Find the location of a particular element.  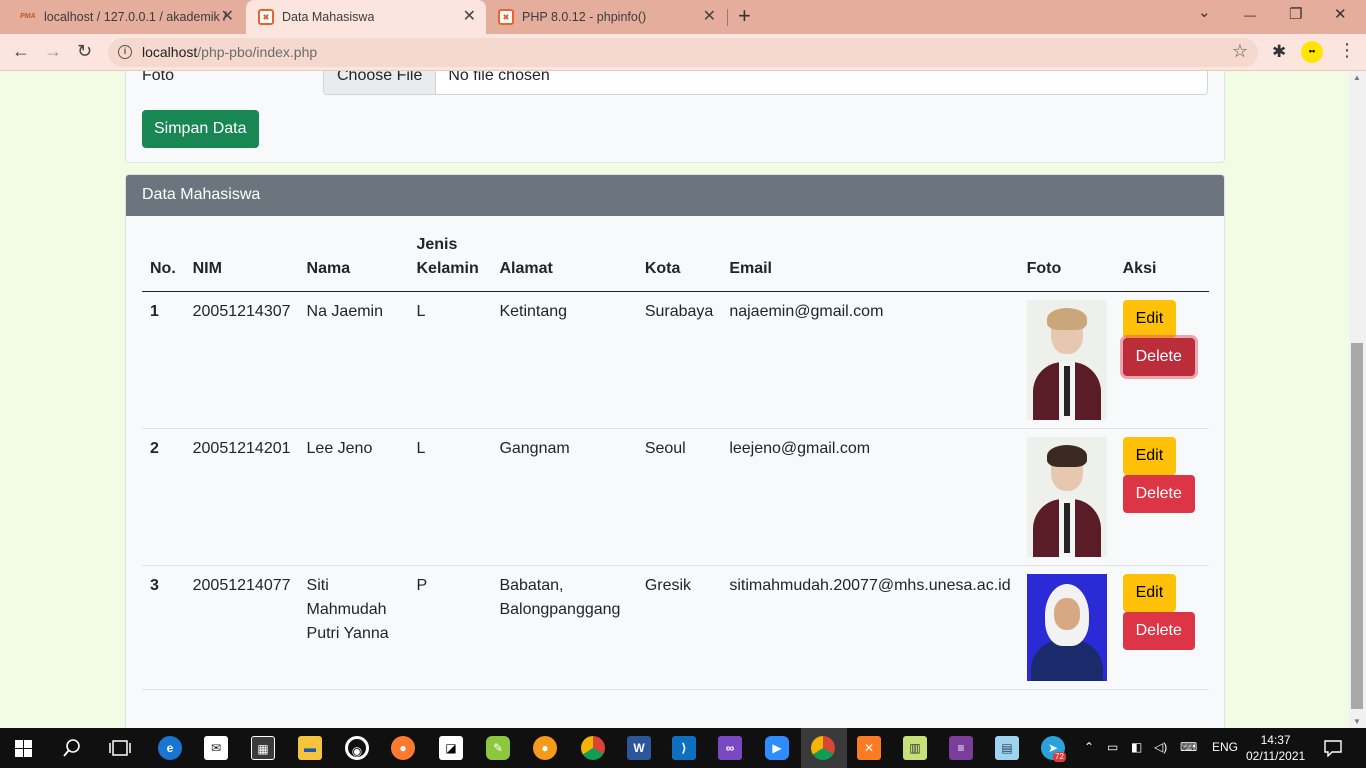

url-text: localhost/php-pbo/index.php is located at coordinates (229, 52).